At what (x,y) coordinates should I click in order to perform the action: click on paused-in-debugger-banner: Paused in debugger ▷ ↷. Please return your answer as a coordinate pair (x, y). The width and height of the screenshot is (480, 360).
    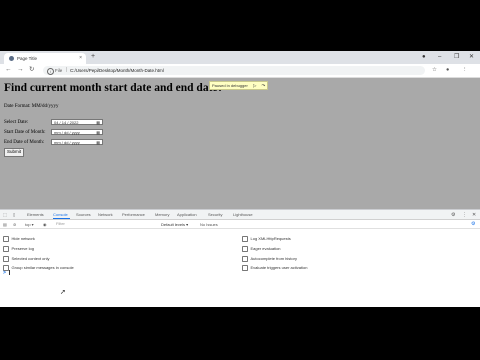
    Looking at the image, I should click on (239, 85).